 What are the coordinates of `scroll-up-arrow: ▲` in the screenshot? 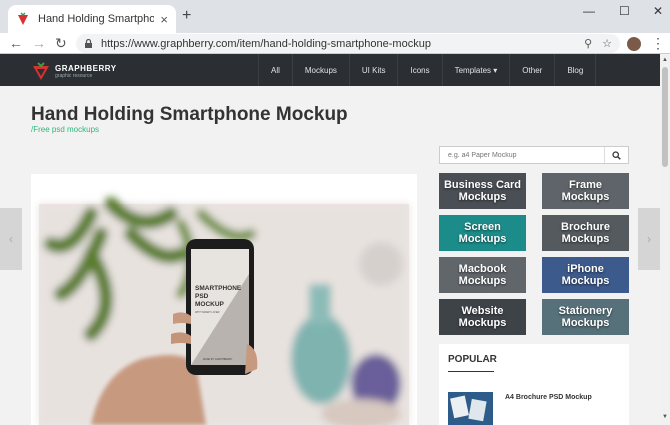 It's located at (665, 60).